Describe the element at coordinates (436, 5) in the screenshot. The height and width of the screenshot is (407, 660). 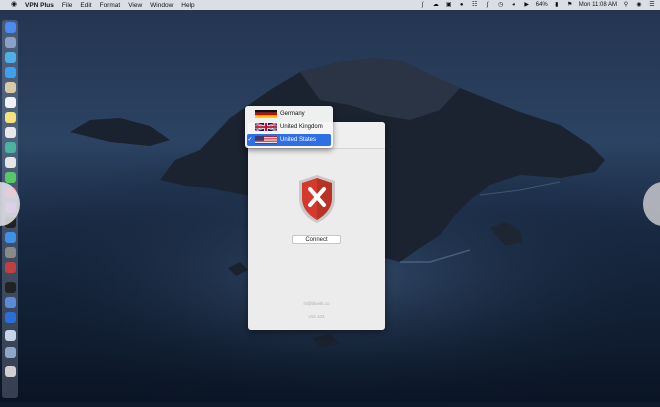
I see `cloud-icon: ☁` at that location.